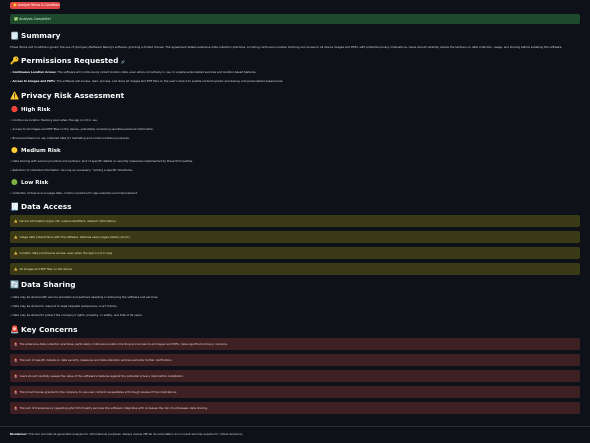 The width and height of the screenshot is (590, 443). I want to click on data-access-heading: 🧾 Data Access, so click(41, 206).